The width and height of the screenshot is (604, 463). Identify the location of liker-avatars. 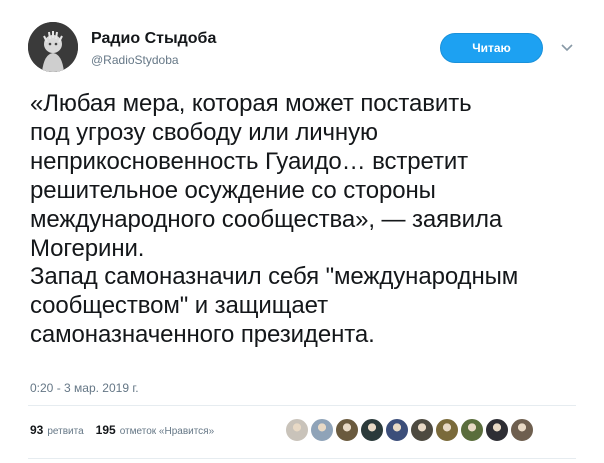
(410, 430).